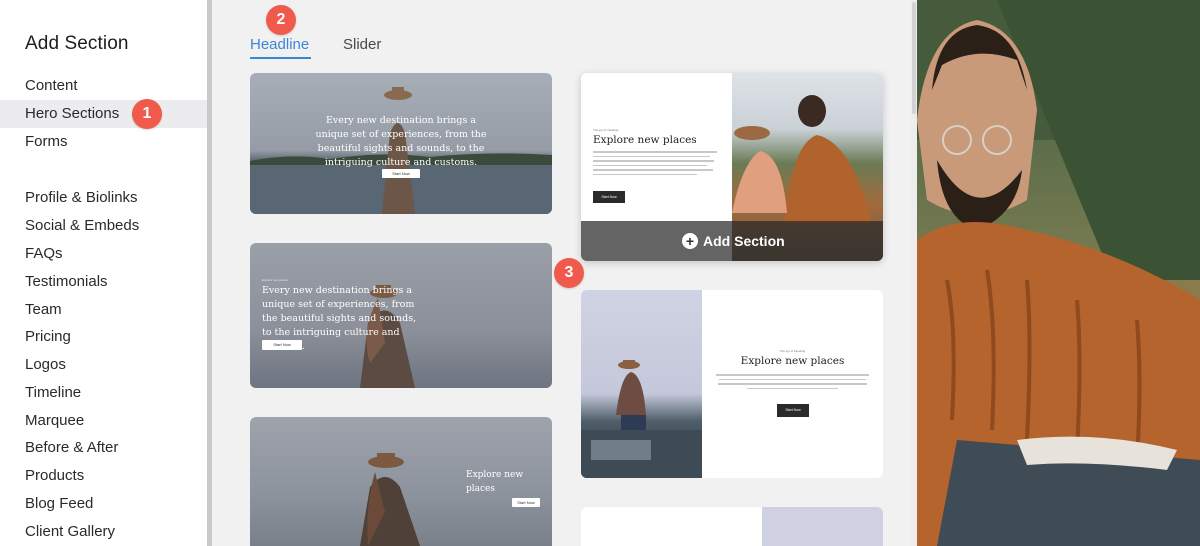 This screenshot has width=1200, height=546. What do you see at coordinates (103, 448) in the screenshot?
I see `sidebar-item-before-after: Before & After` at bounding box center [103, 448].